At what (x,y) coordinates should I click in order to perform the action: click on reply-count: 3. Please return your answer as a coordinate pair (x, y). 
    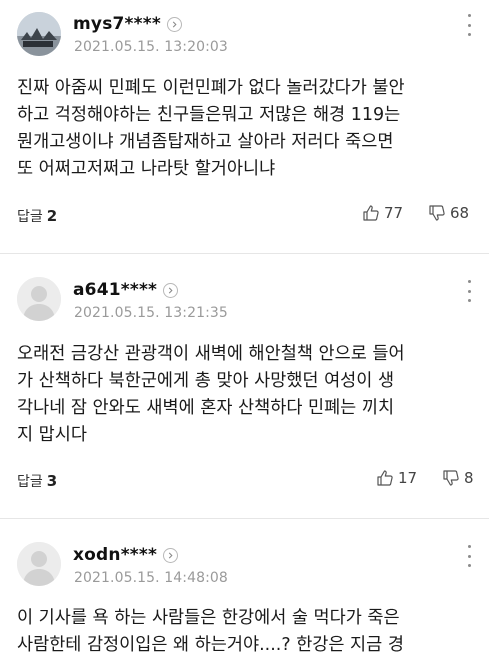
    Looking at the image, I should click on (52, 481).